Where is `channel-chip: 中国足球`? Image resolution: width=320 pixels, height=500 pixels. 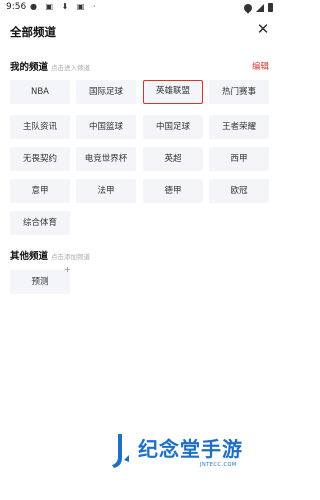 channel-chip: 中国足球 is located at coordinates (173, 127).